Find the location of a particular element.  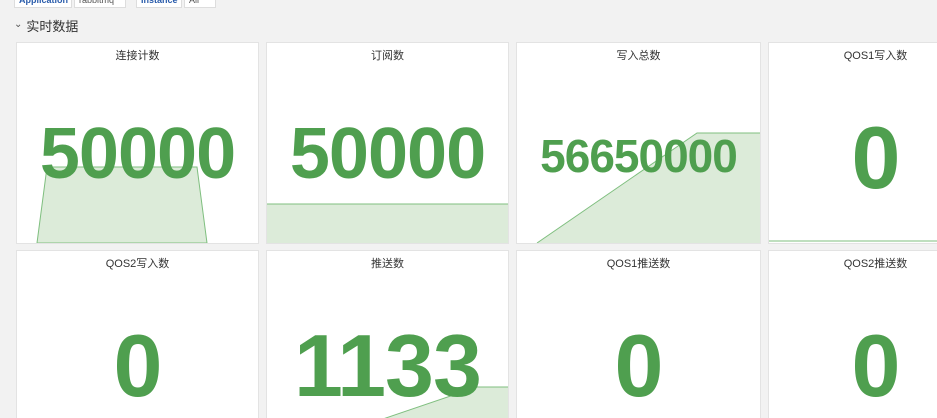

instance-variable-label: Instance is located at coordinates (159, 4).